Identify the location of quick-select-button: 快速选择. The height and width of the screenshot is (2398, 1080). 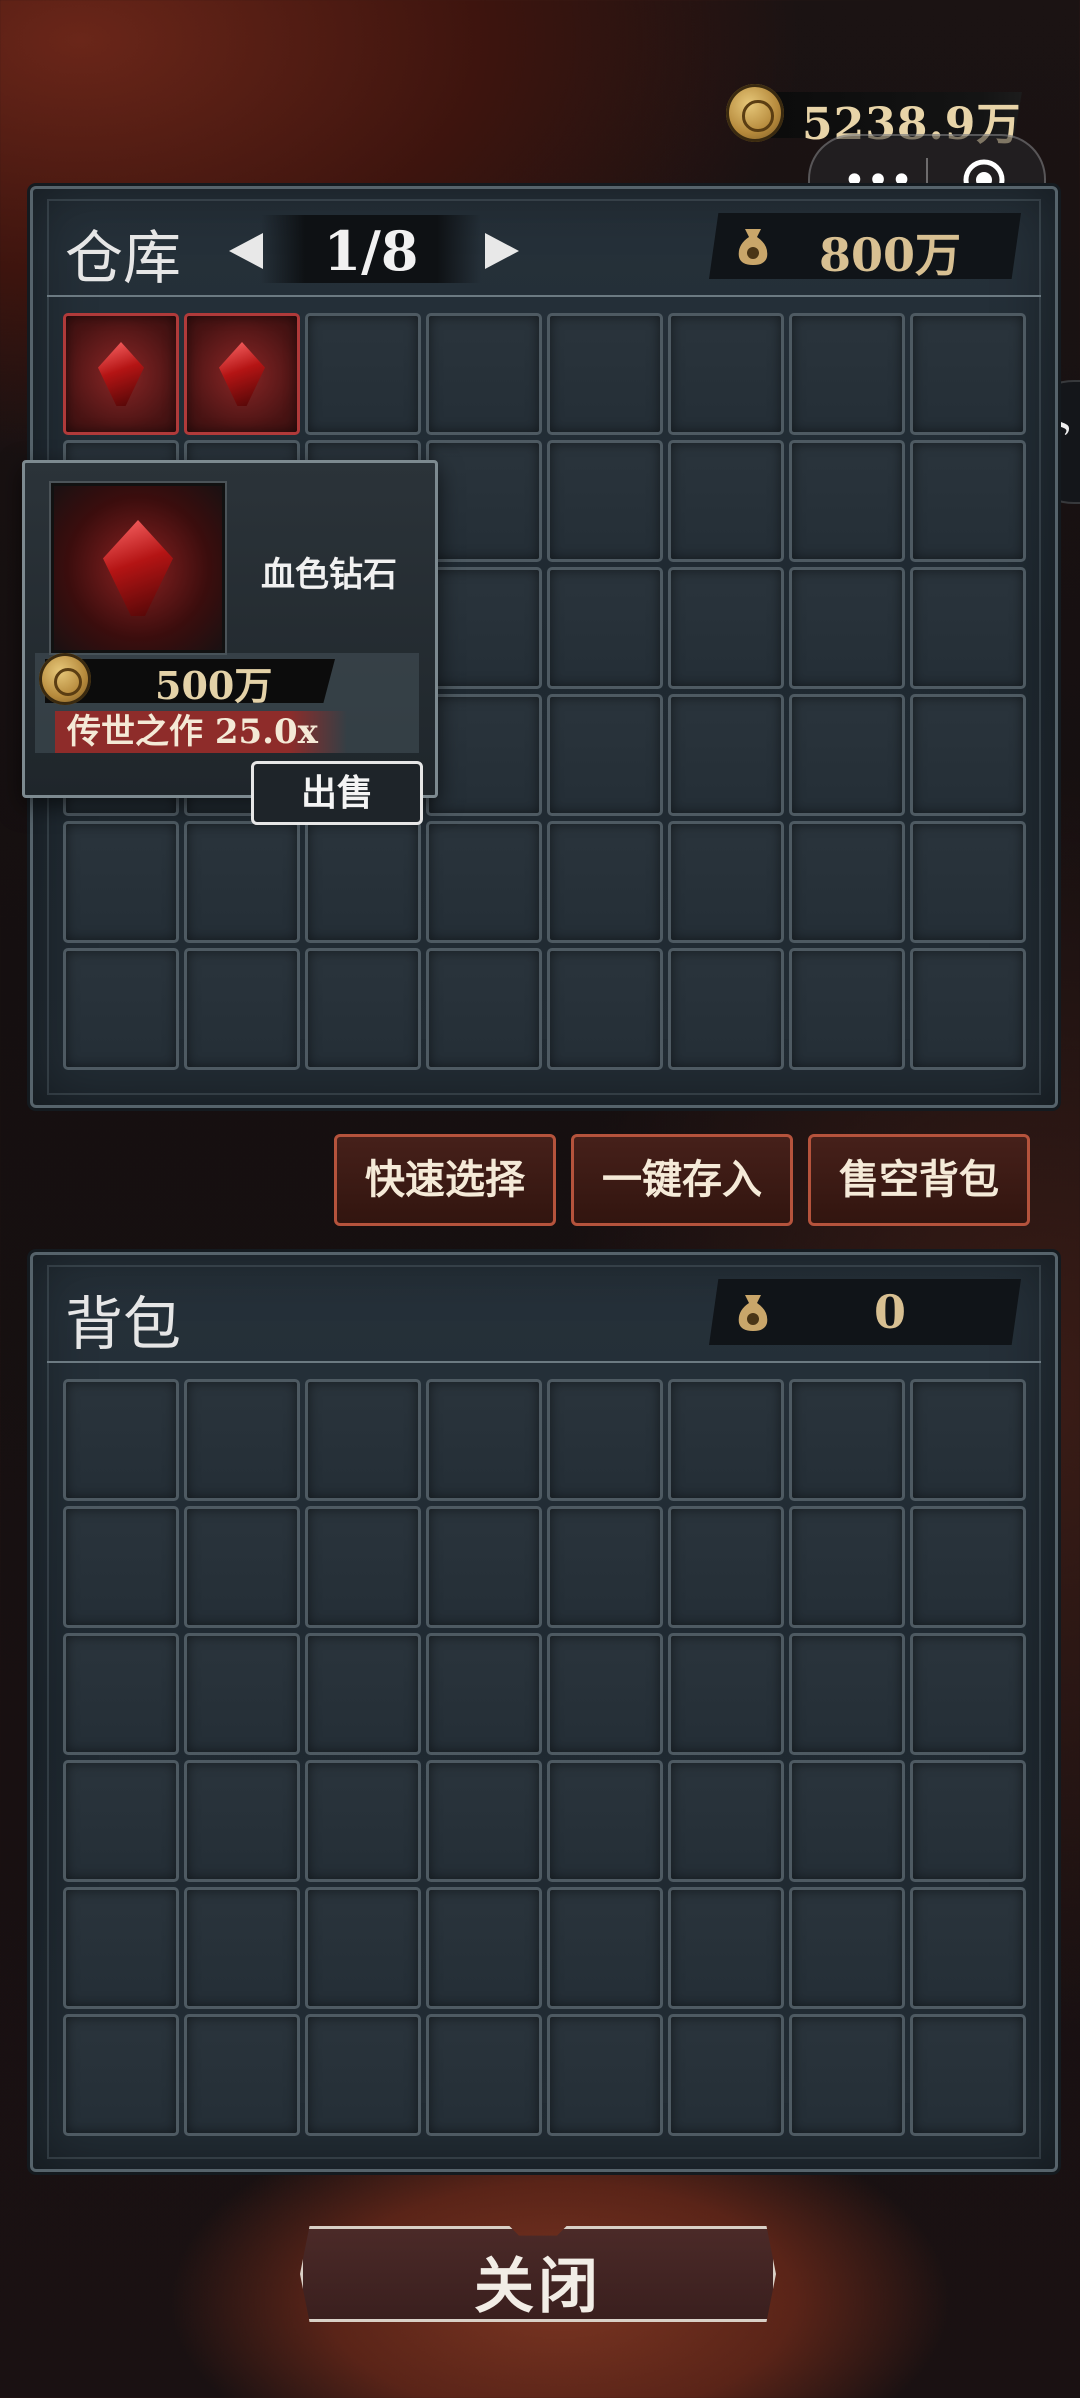
(445, 1180).